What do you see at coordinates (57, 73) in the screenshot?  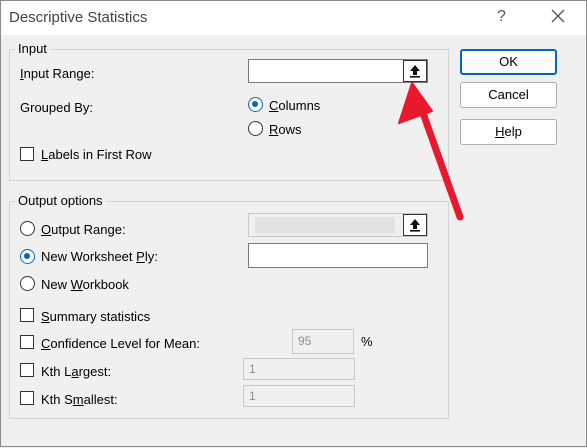 I see `input-range-label: Input Range:` at bounding box center [57, 73].